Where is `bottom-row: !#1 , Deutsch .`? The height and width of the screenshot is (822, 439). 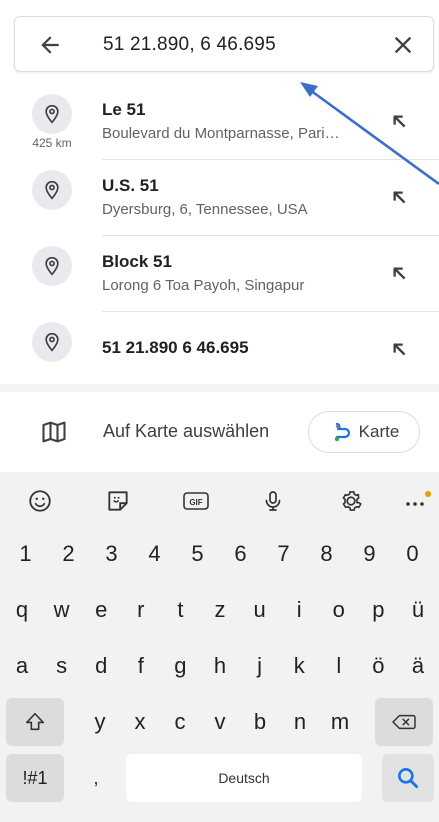
bottom-row: !#1 , Deutsch . is located at coordinates (219, 782).